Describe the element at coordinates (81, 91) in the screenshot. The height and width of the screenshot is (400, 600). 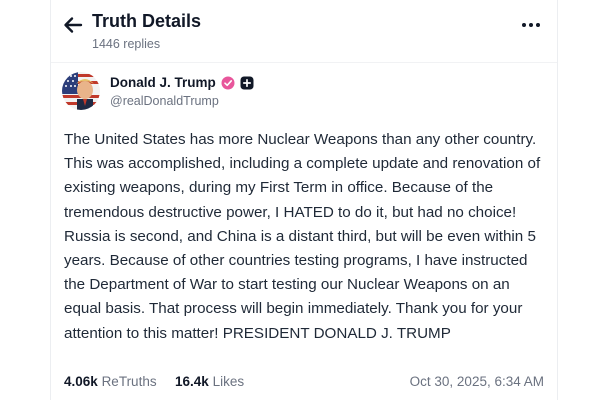
I see `avatar` at that location.